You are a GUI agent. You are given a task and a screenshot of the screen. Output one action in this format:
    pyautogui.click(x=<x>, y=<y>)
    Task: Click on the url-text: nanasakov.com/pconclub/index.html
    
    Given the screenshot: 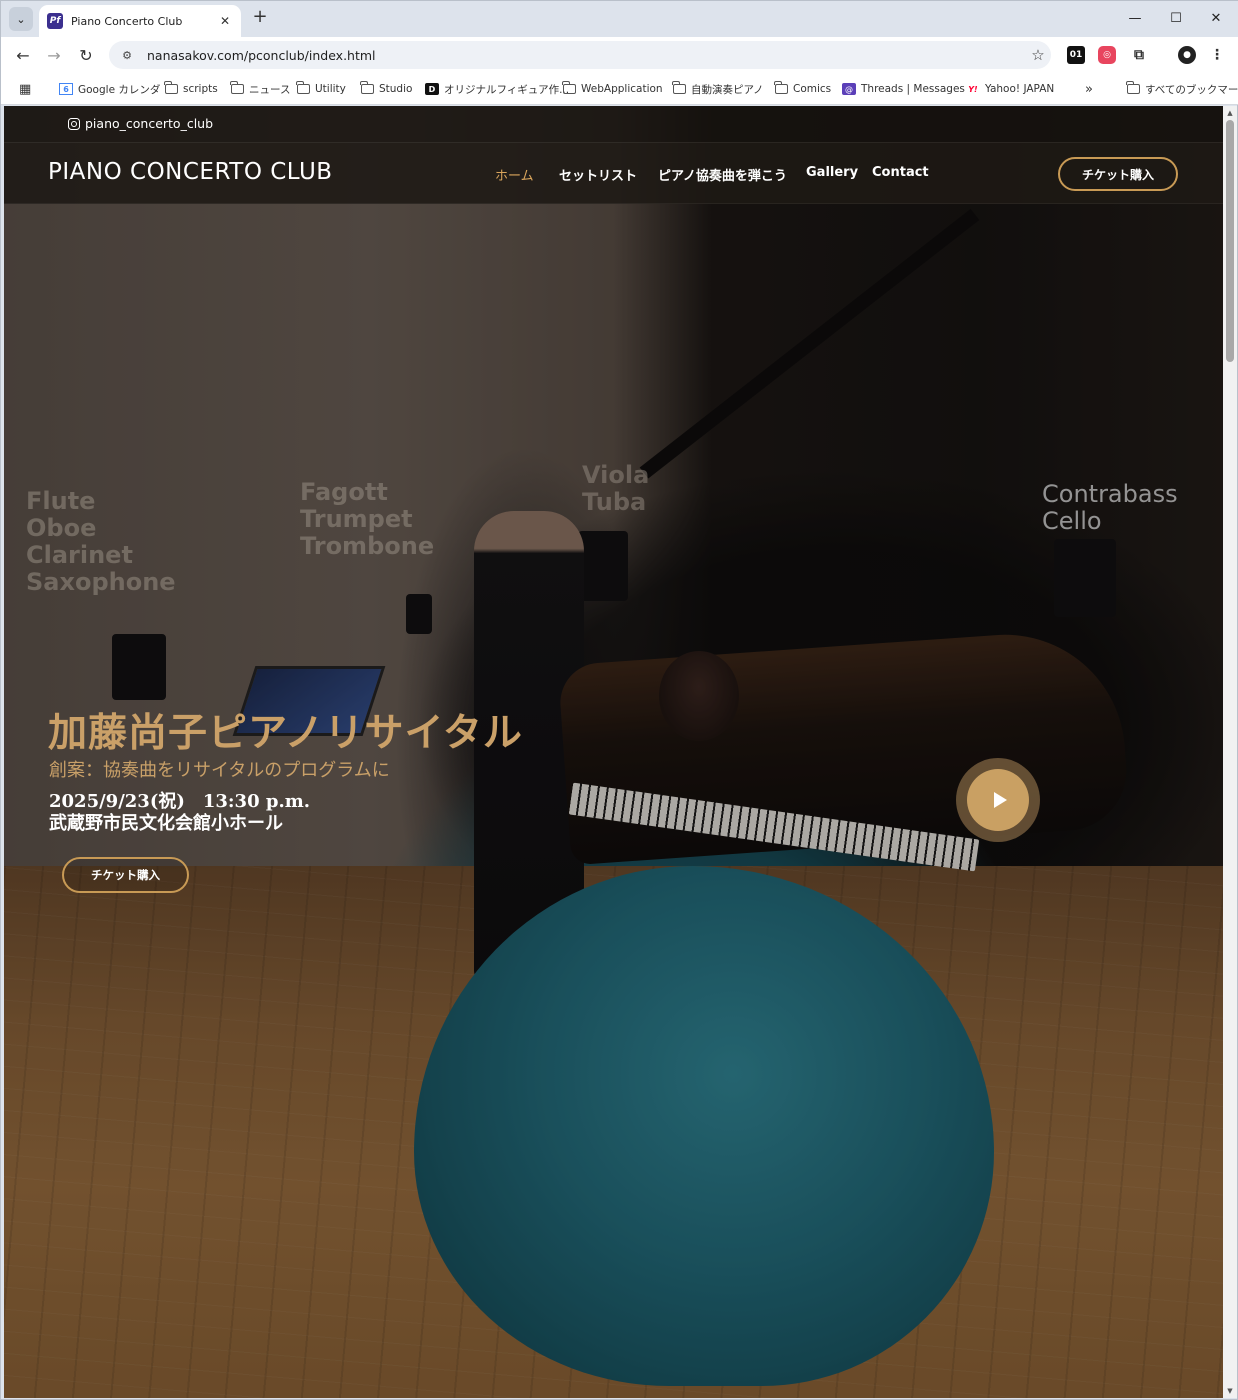 What is the action you would take?
    pyautogui.click(x=586, y=55)
    